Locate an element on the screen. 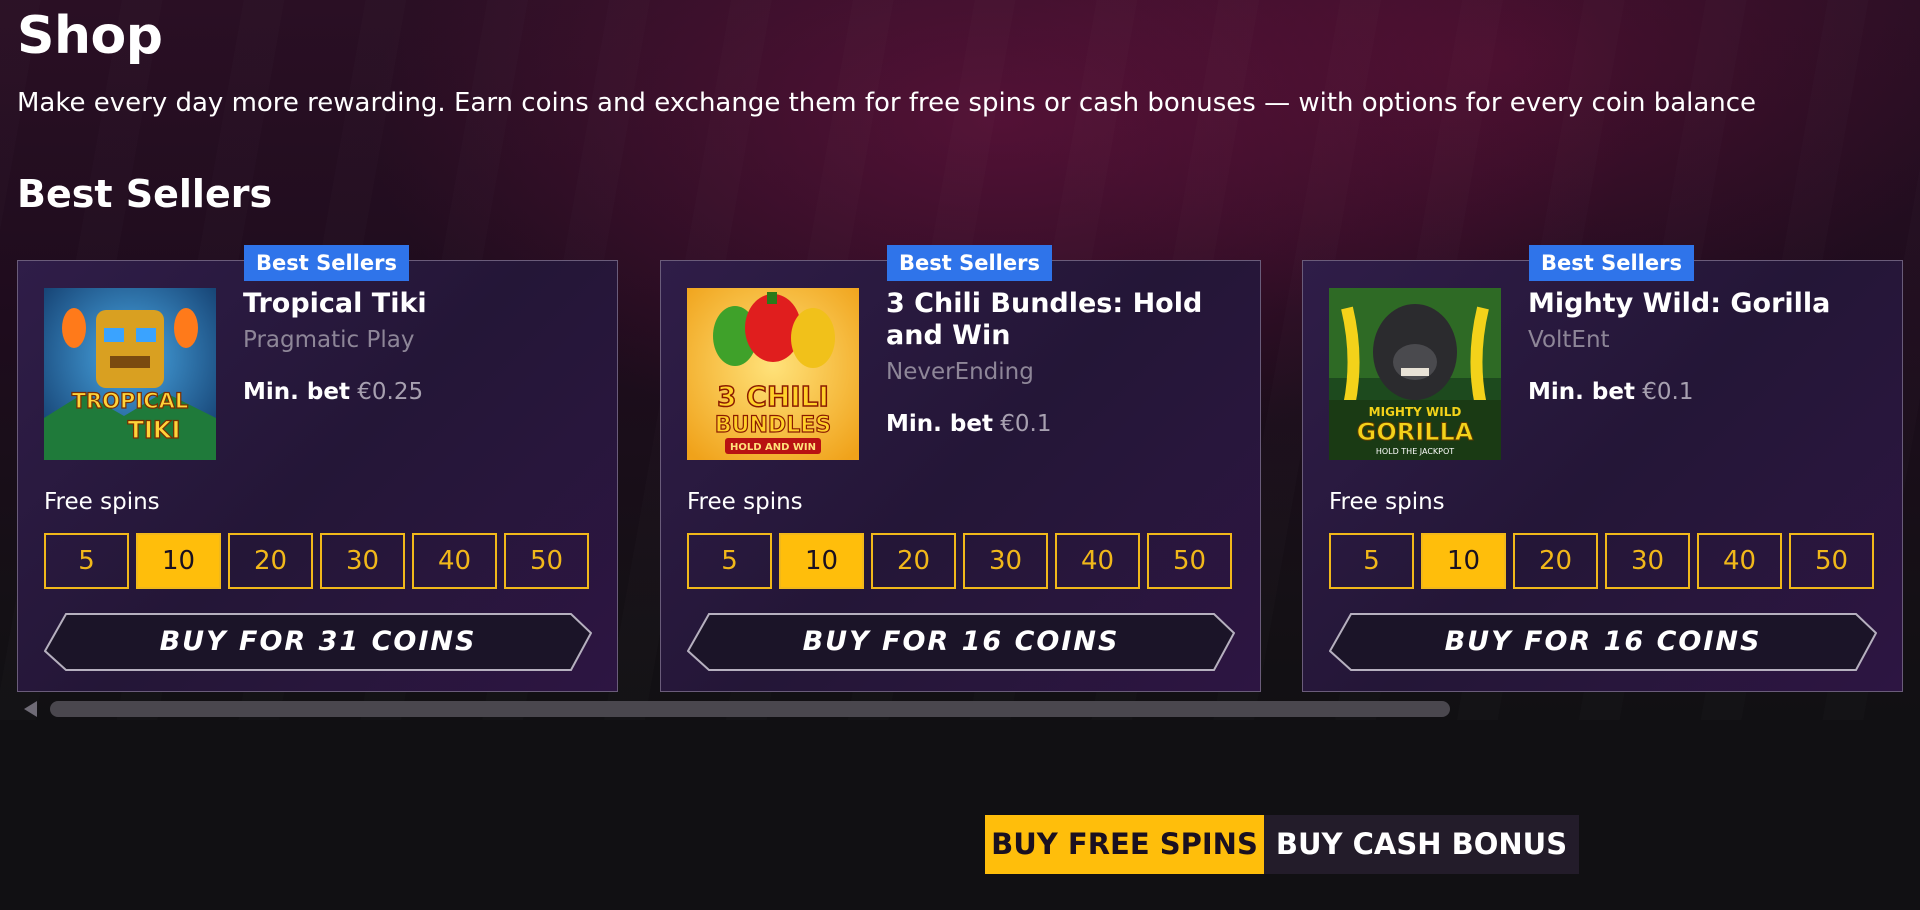  game-title: Mighty Wild: Gorilla is located at coordinates (1703, 304).